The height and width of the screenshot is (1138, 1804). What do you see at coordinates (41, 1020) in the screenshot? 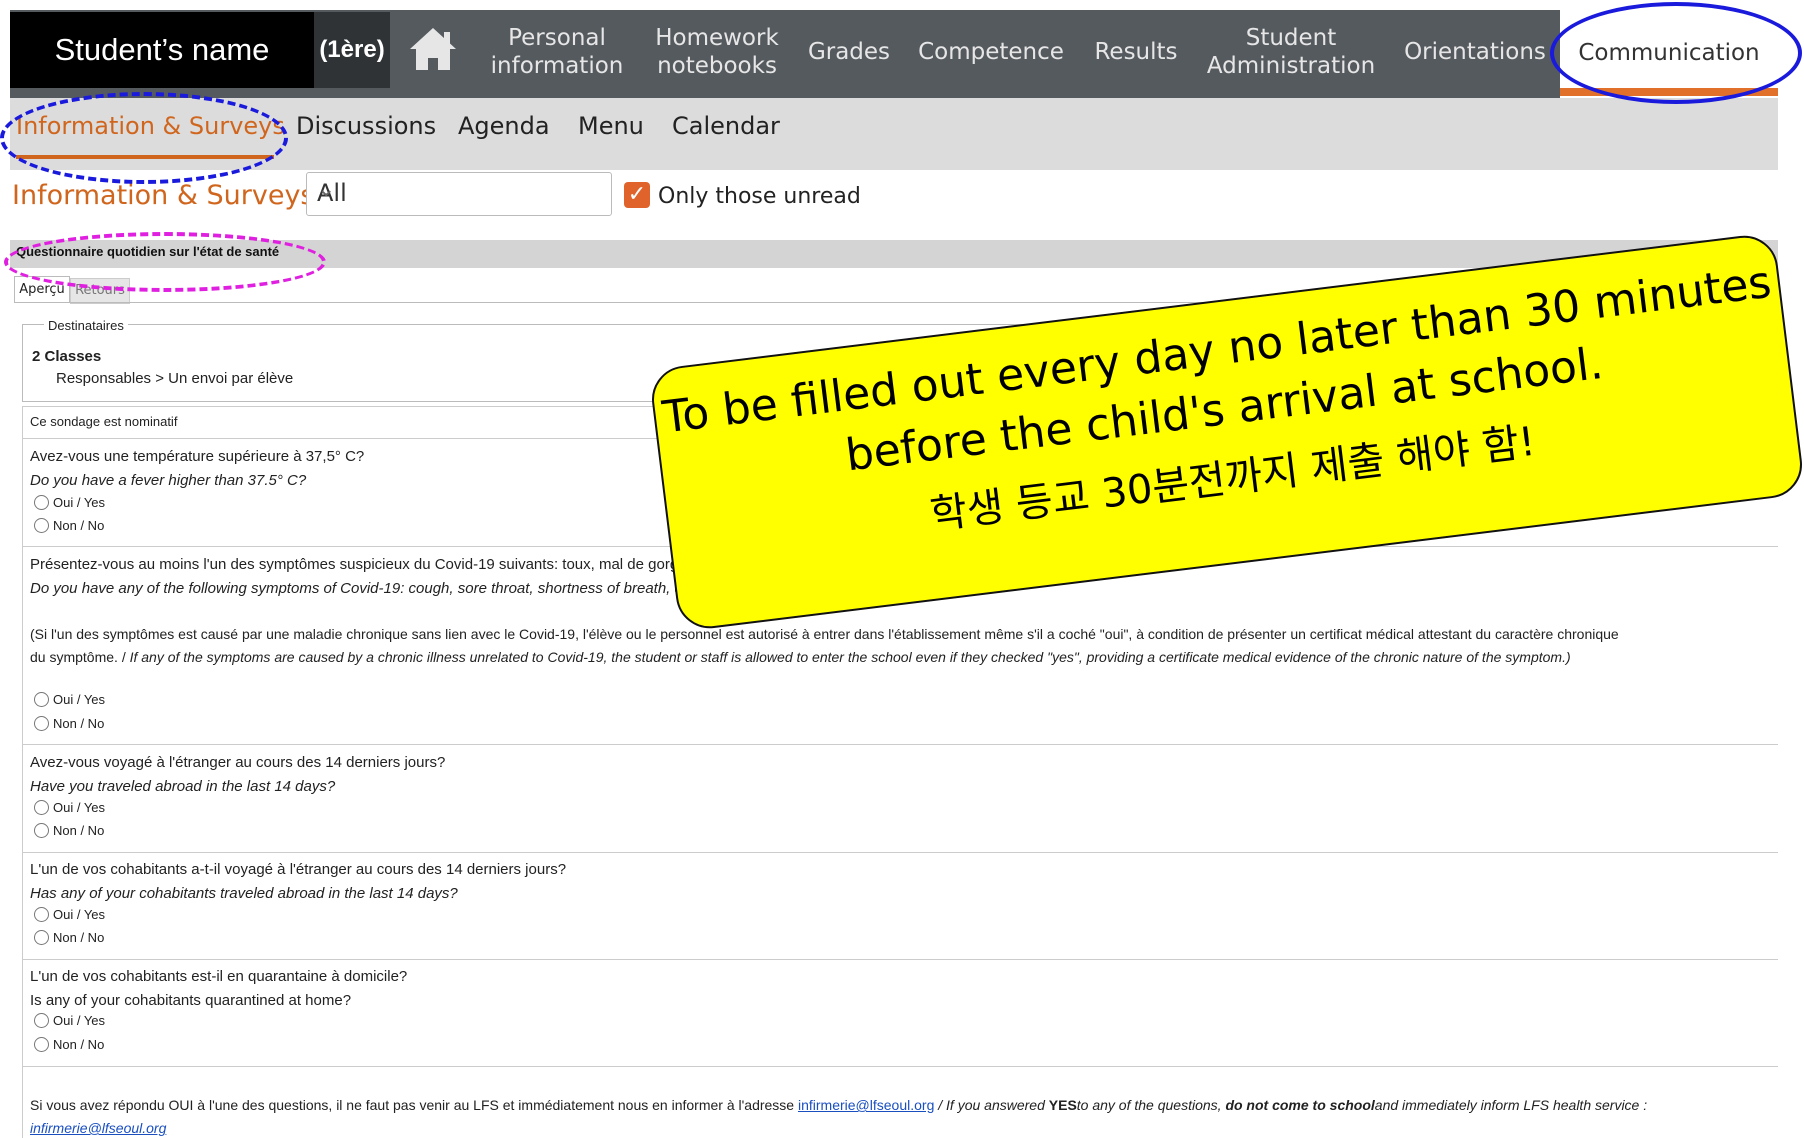
I see `radio-q5-yes` at bounding box center [41, 1020].